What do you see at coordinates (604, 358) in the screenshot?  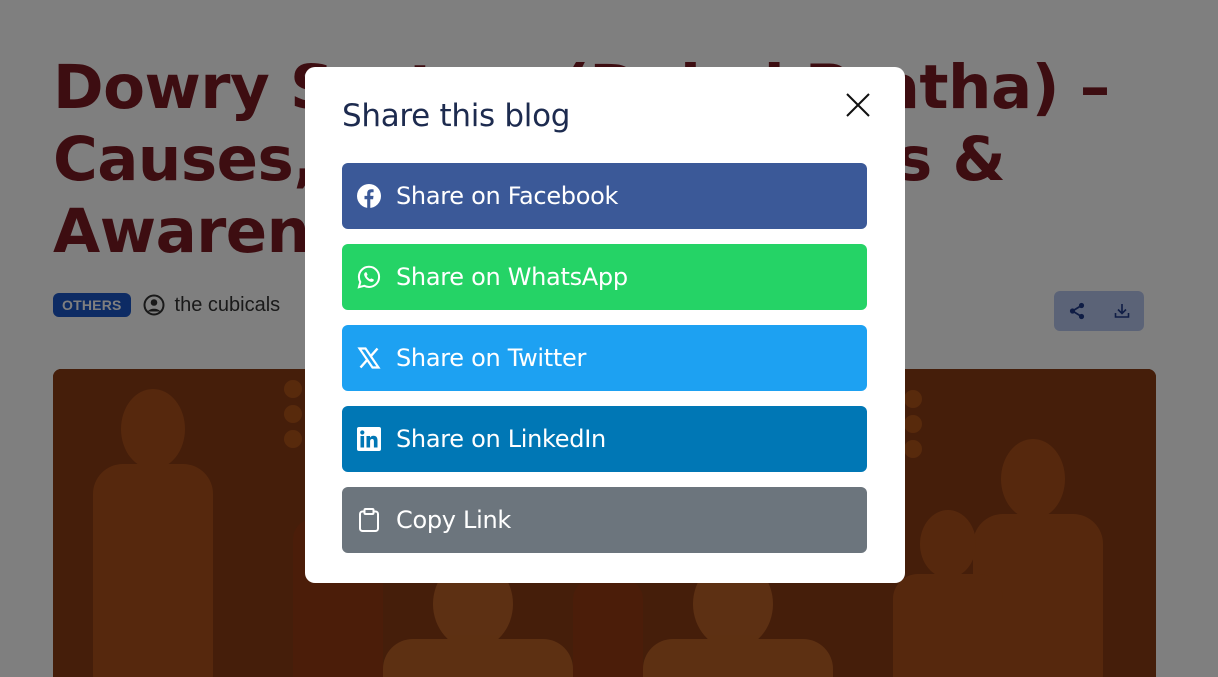 I see `share-twitter-button: Share on Twitter` at bounding box center [604, 358].